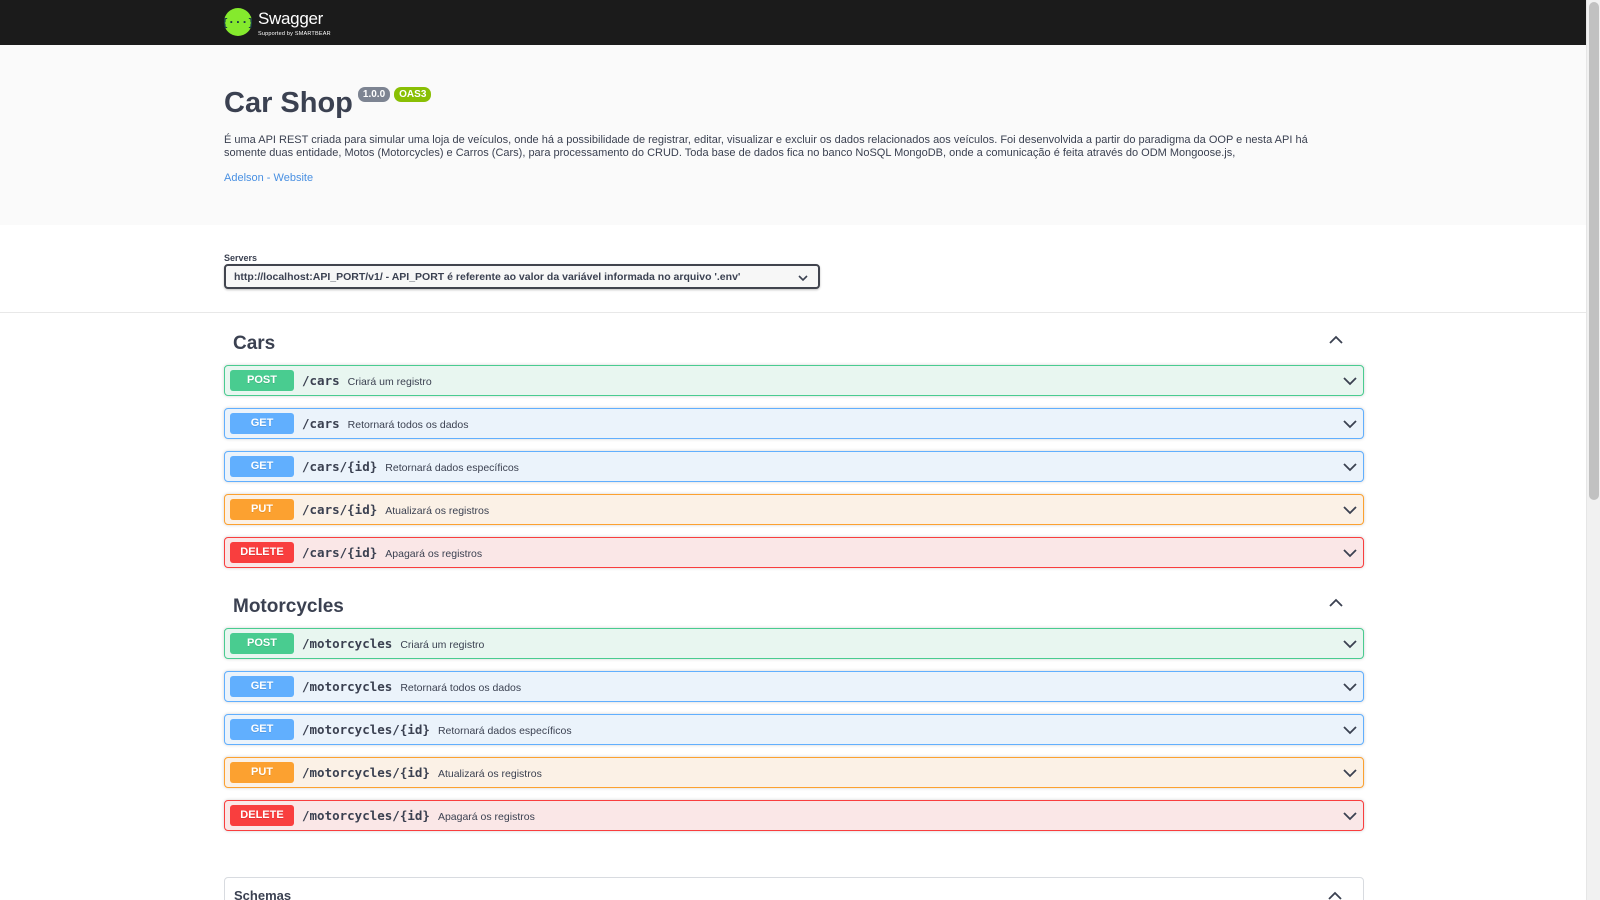 The width and height of the screenshot is (1600, 900). I want to click on operation-path: /cars Retornará todos os dados, so click(385, 423).